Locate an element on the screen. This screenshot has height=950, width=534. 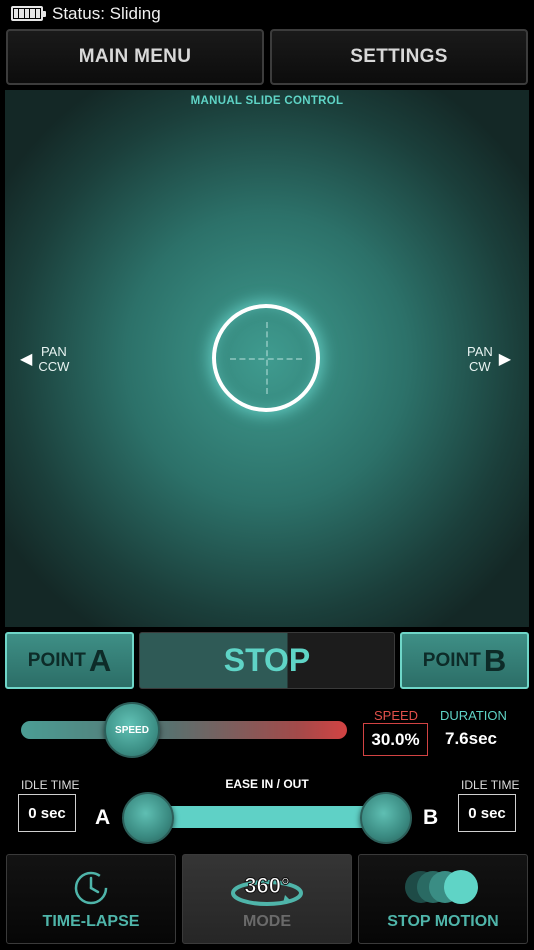
360-icon-text: 360° is located at coordinates (267, 885).